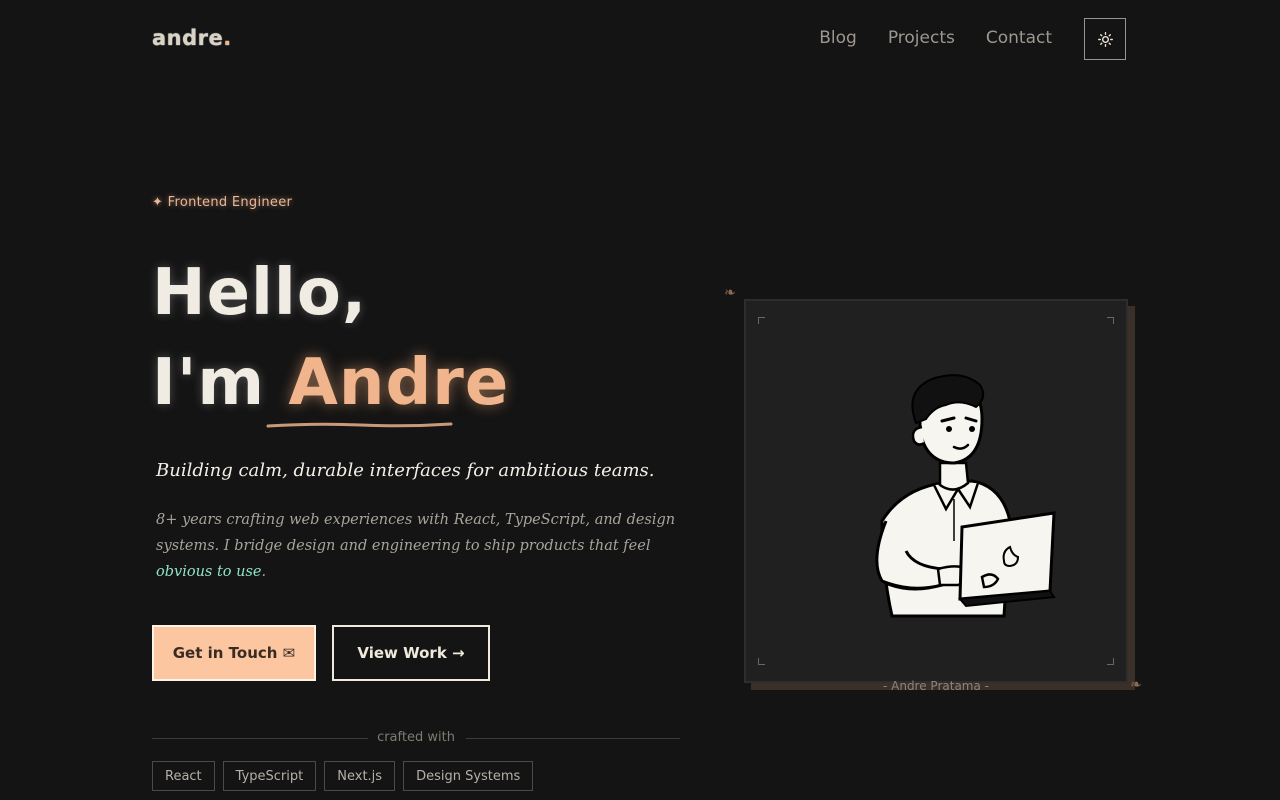 Image resolution: width=1280 pixels, height=800 pixels. Describe the element at coordinates (921, 38) in the screenshot. I see `nav-link-projects: Projects` at that location.